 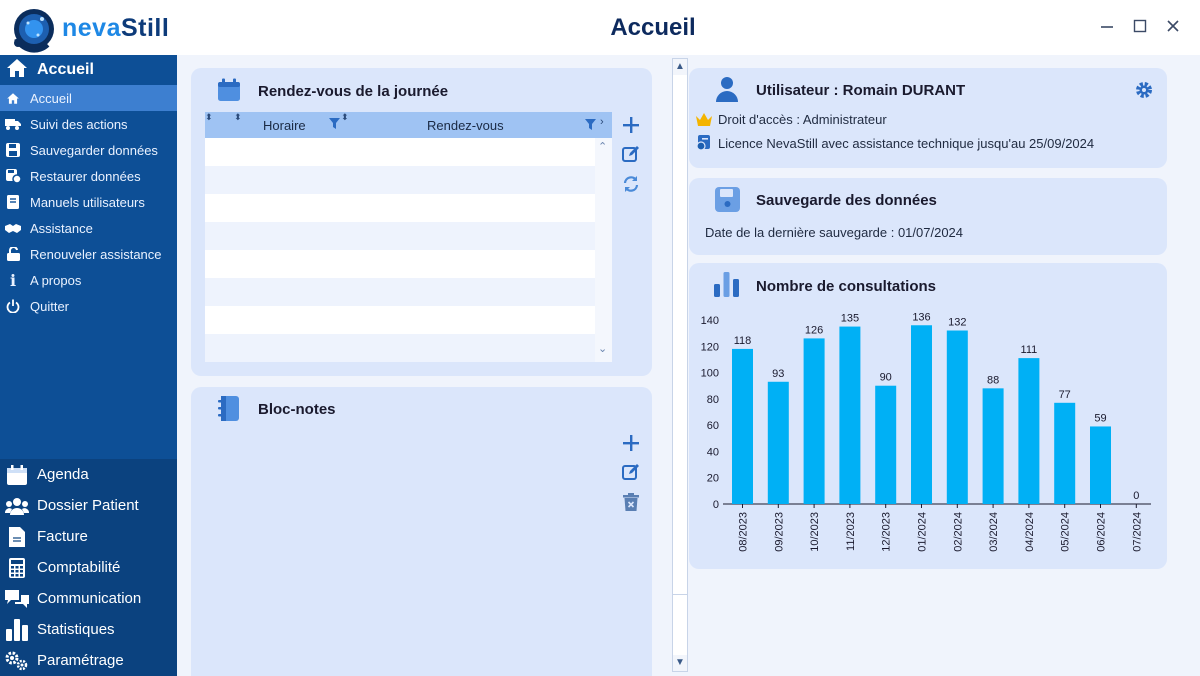 I want to click on user-title: Utilisateur : Romain DURANT, so click(x=861, y=90).